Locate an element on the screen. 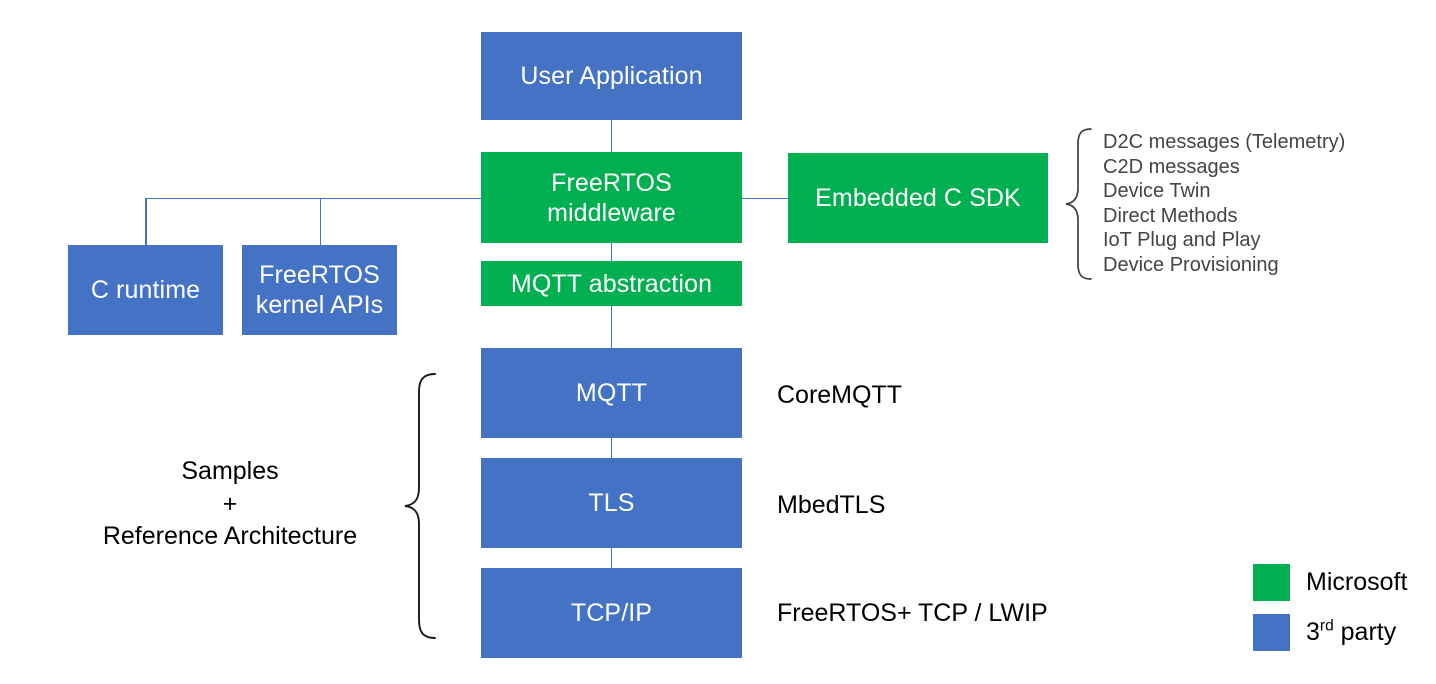 The image size is (1436, 684). box-mqtt-abstraction-label: MQTT abstraction is located at coordinates (611, 283).